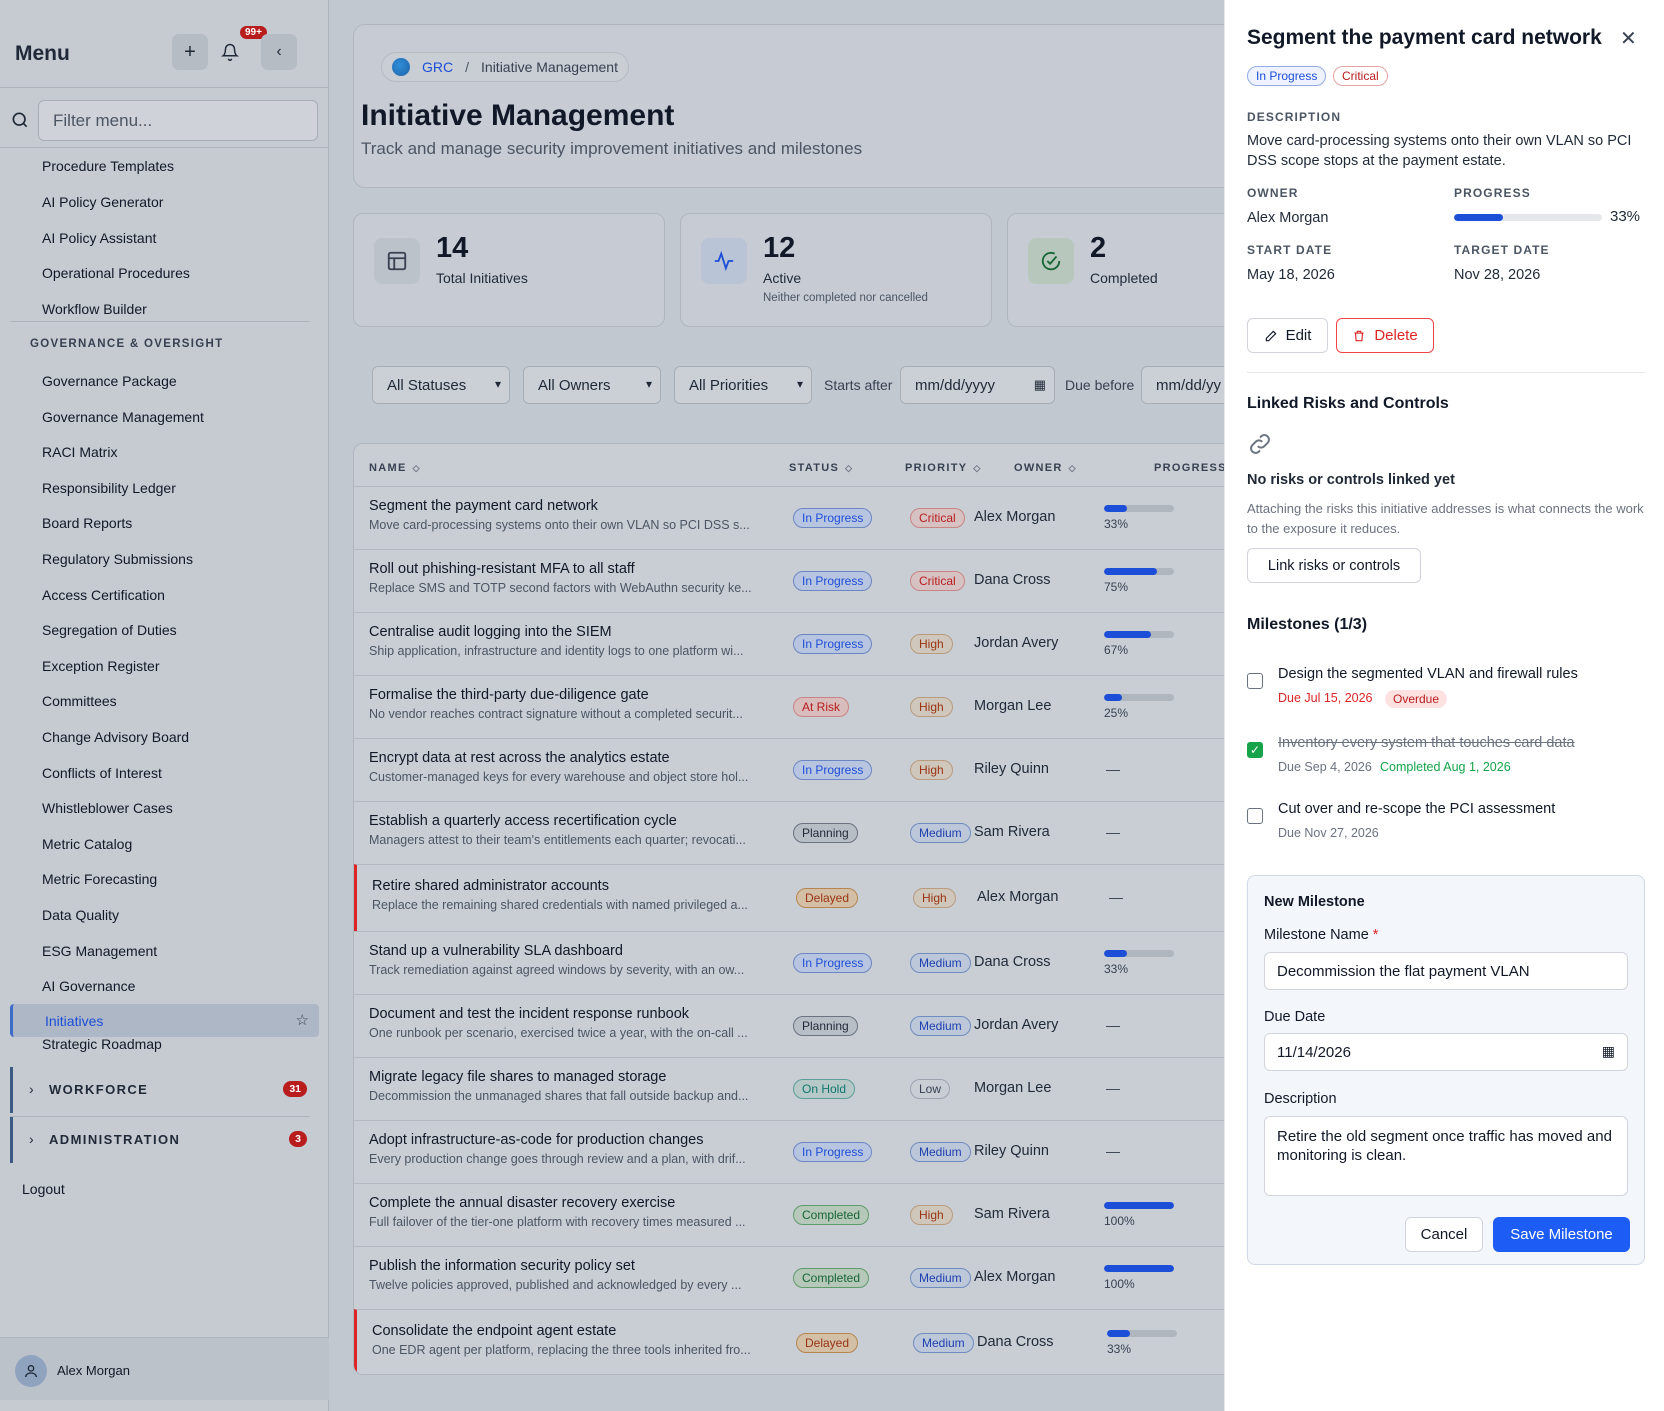 Image resolution: width=1664 pixels, height=1411 pixels. What do you see at coordinates (494, 1331) in the screenshot?
I see `initiative-name: Consolidate the endpoint agent estate` at bounding box center [494, 1331].